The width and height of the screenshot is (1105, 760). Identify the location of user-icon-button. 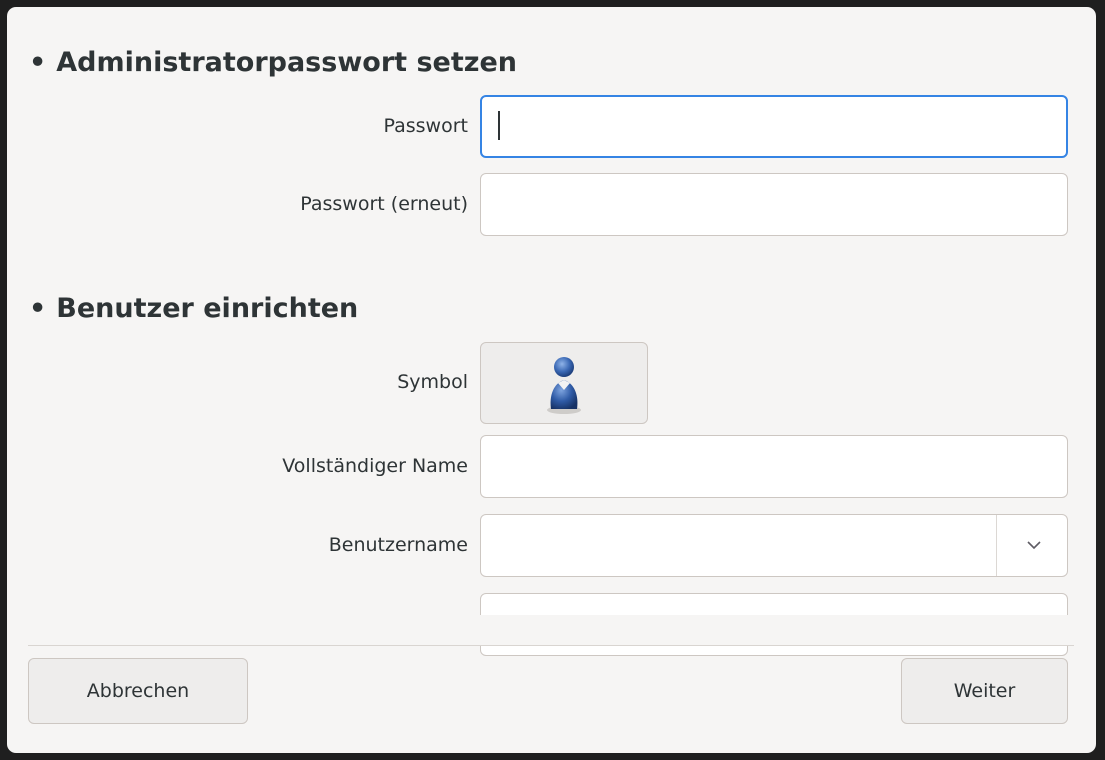
(564, 383).